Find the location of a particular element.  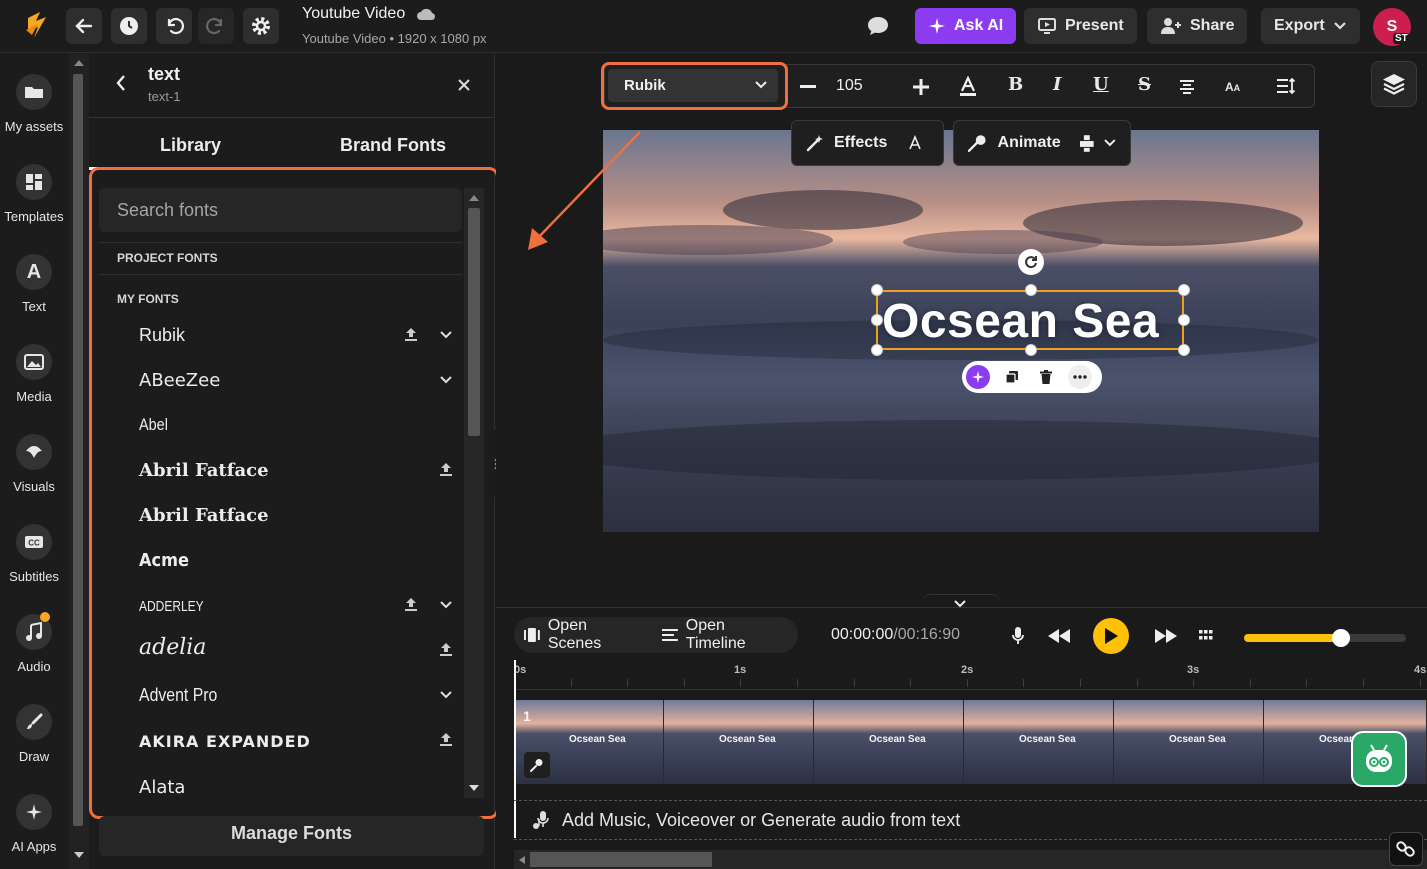

scene-animate-button is located at coordinates (537, 765).